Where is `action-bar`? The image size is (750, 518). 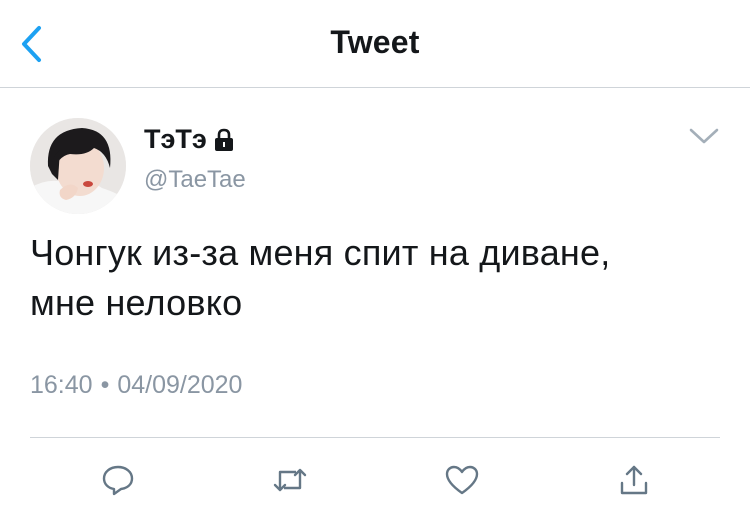
action-bar is located at coordinates (375, 483).